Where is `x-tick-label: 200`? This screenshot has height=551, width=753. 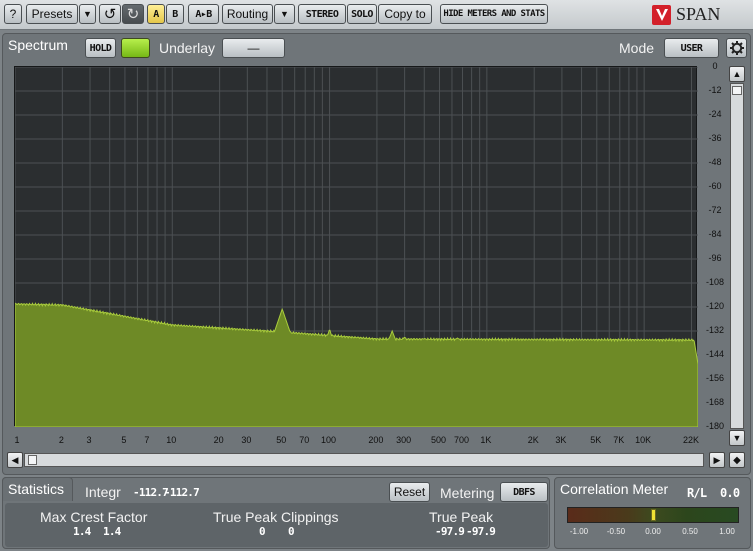 x-tick-label: 200 is located at coordinates (376, 440).